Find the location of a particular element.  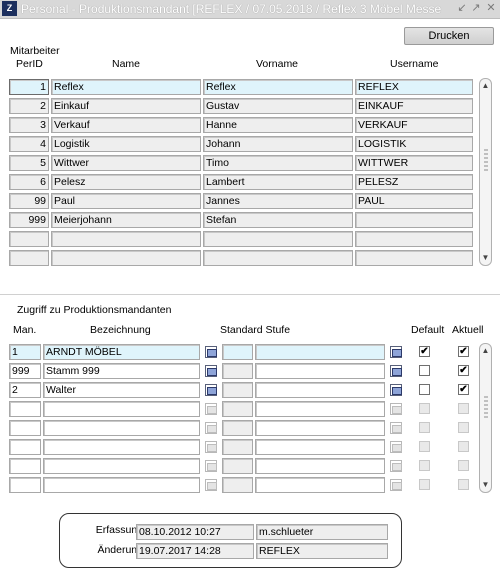

username-cell: VERKAUF is located at coordinates (414, 125).